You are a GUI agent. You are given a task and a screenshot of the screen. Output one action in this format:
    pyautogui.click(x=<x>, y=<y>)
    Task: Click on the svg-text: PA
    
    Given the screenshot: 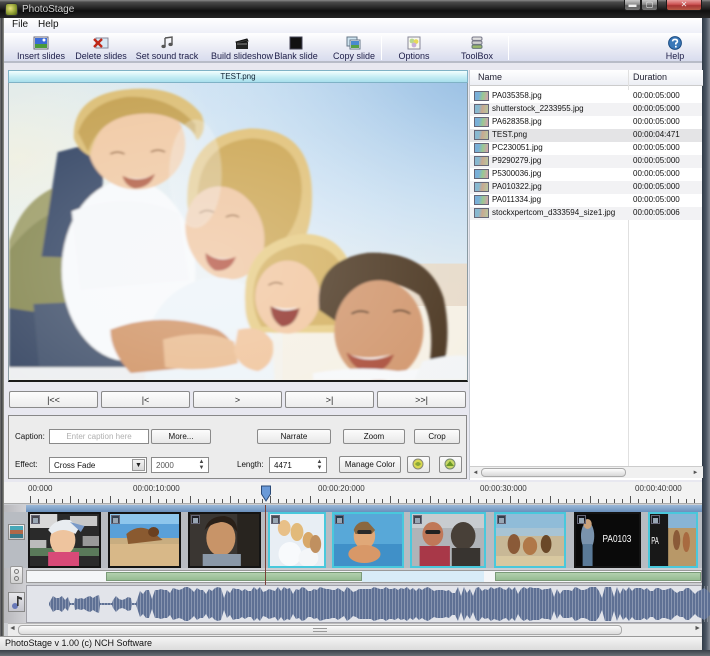 What is the action you would take?
    pyautogui.click(x=655, y=541)
    